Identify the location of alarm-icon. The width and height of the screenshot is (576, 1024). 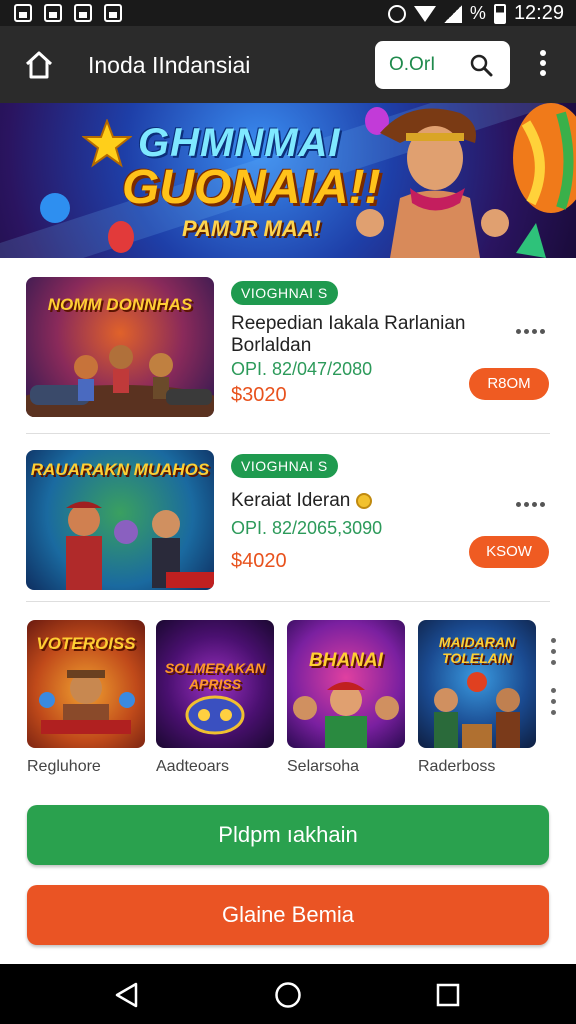
(396, 13).